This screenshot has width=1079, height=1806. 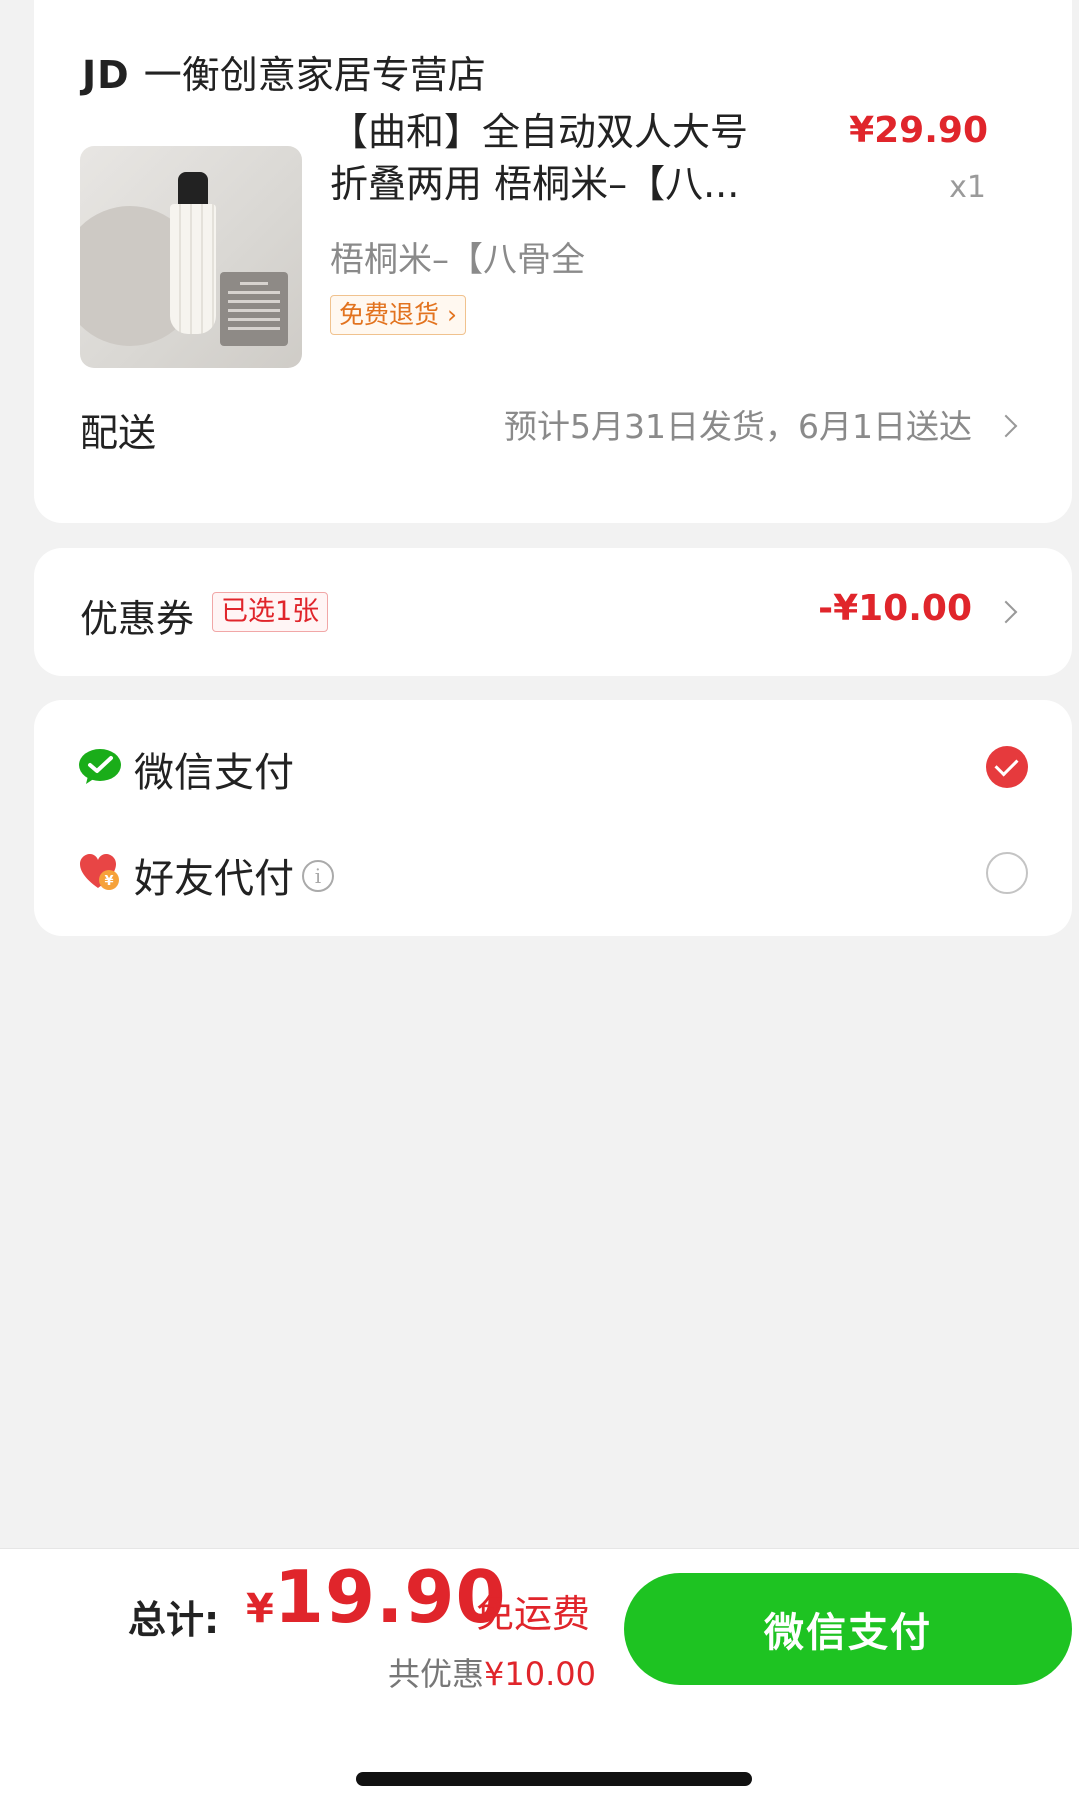 I want to click on umbrella-body, so click(x=193, y=269).